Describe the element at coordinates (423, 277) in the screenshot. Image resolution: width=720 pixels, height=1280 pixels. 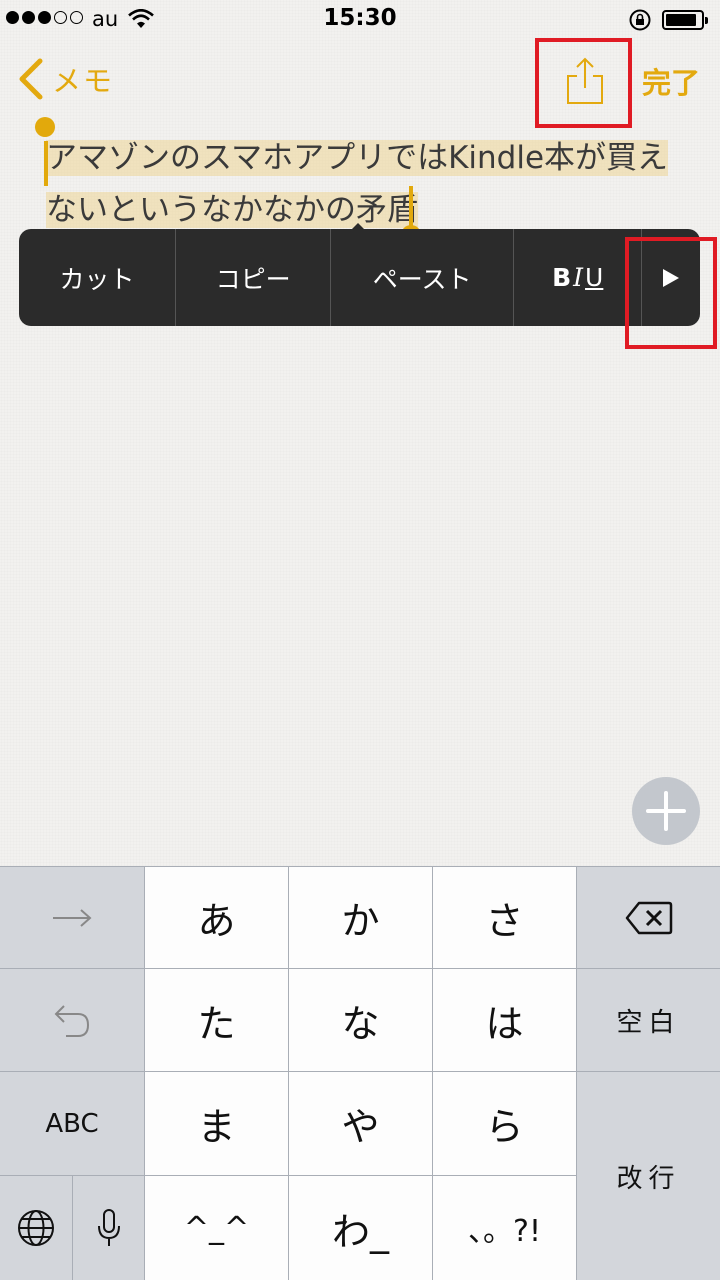
I see `paste-button: ペースト` at that location.